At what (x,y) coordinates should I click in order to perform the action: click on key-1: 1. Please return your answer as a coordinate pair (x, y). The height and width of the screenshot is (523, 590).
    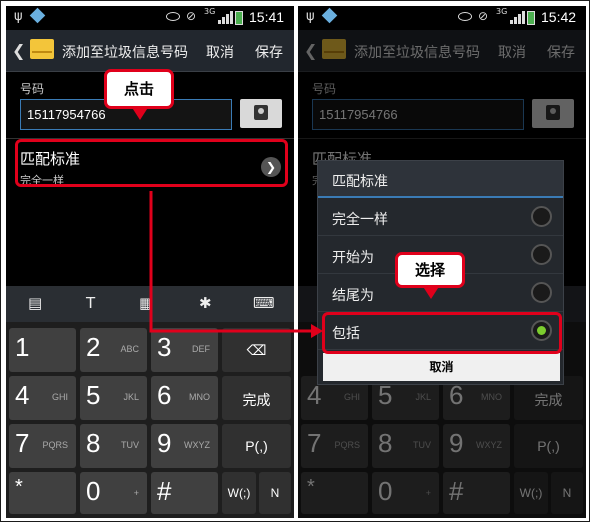
    Looking at the image, I should click on (42, 350).